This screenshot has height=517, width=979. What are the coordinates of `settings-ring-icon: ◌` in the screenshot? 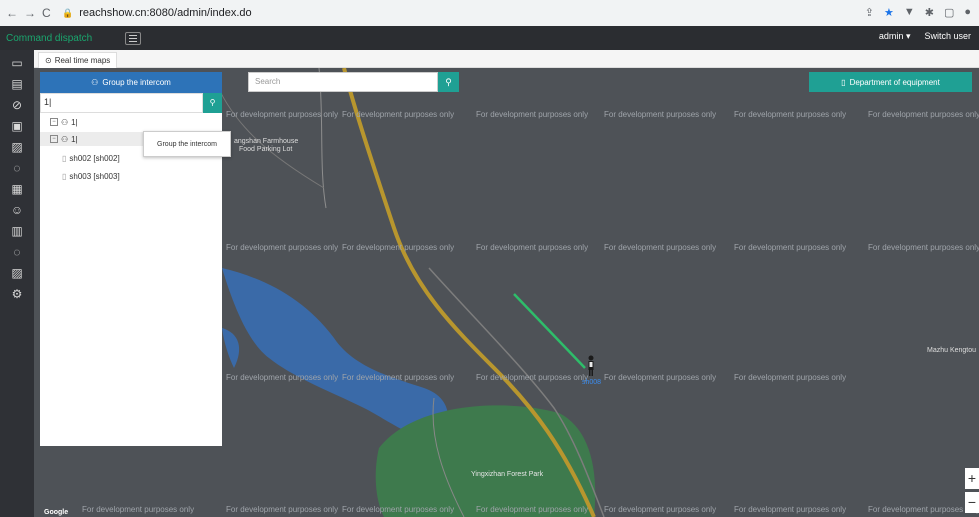 It's located at (16, 168).